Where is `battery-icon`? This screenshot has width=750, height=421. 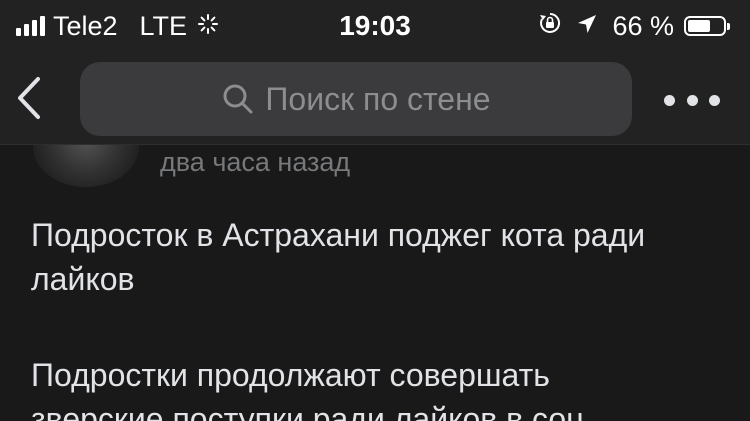 battery-icon is located at coordinates (707, 26).